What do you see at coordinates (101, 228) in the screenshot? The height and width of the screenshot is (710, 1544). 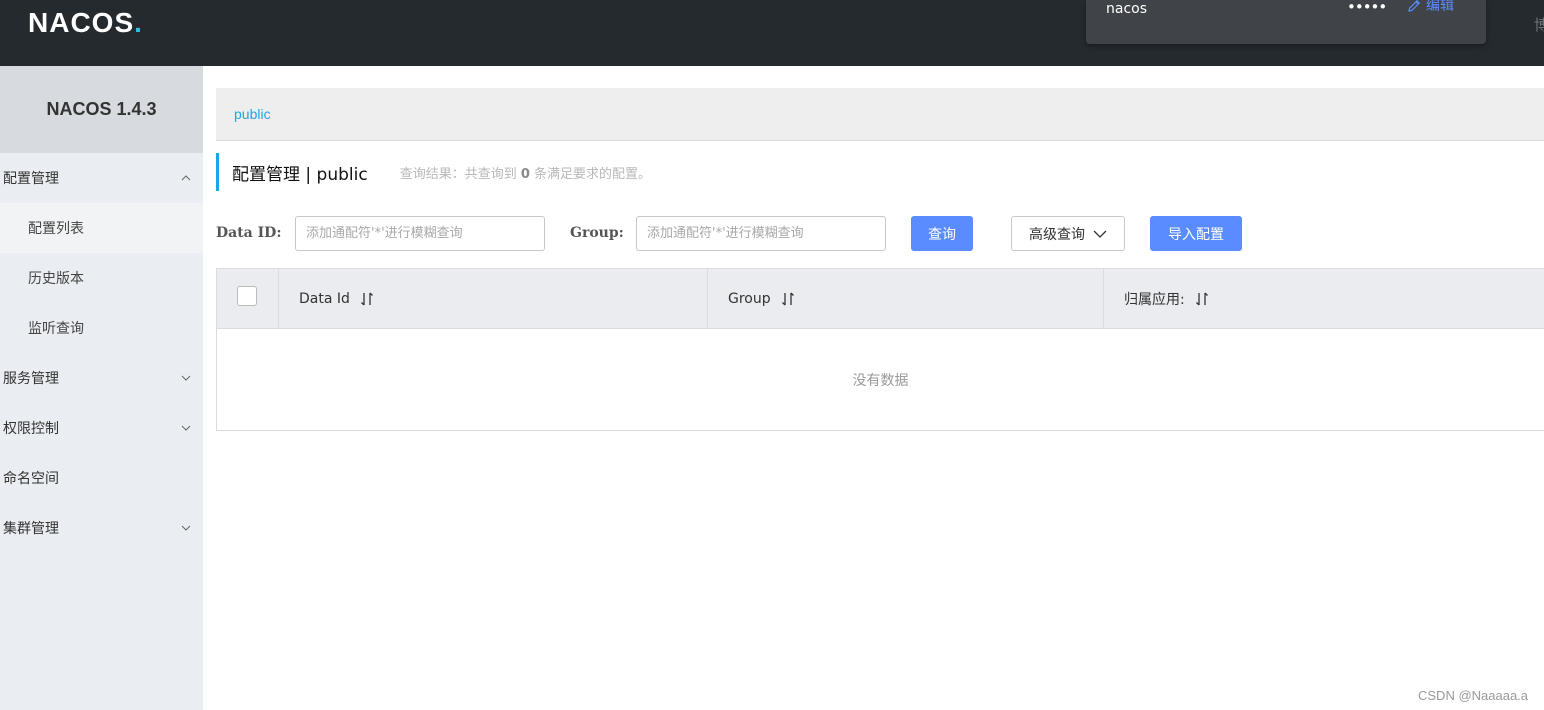 I see `sidebar-item-config-list: 配置列表` at bounding box center [101, 228].